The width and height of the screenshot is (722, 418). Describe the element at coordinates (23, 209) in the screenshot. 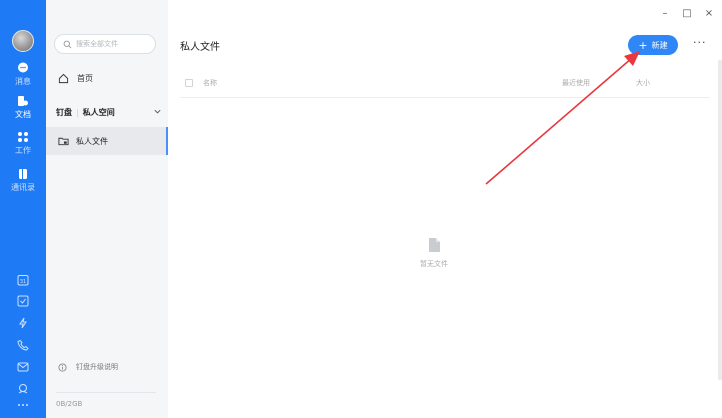

I see `app-rail: 消息 文档 工作 通讯录 31` at that location.